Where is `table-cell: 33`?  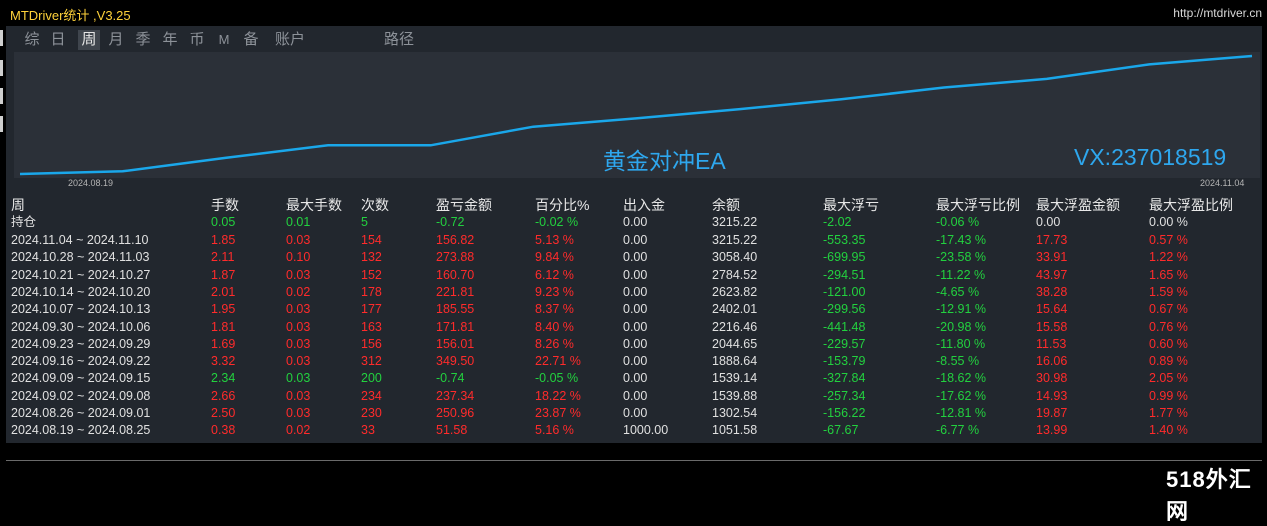
table-cell: 33 is located at coordinates (368, 430).